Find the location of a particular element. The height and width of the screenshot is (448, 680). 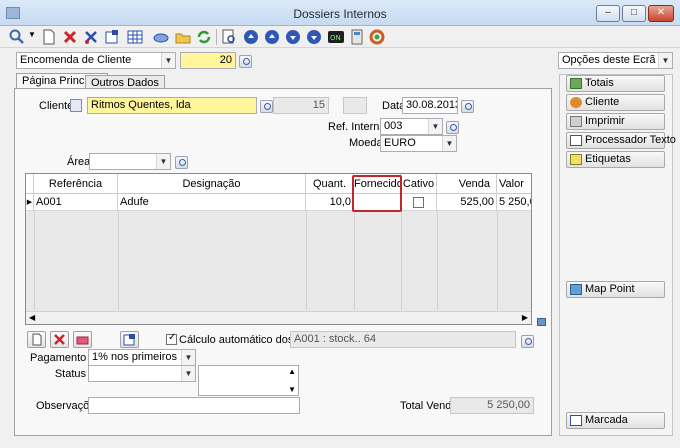

scroll-up-icon: ▲ is located at coordinates (292, 371).